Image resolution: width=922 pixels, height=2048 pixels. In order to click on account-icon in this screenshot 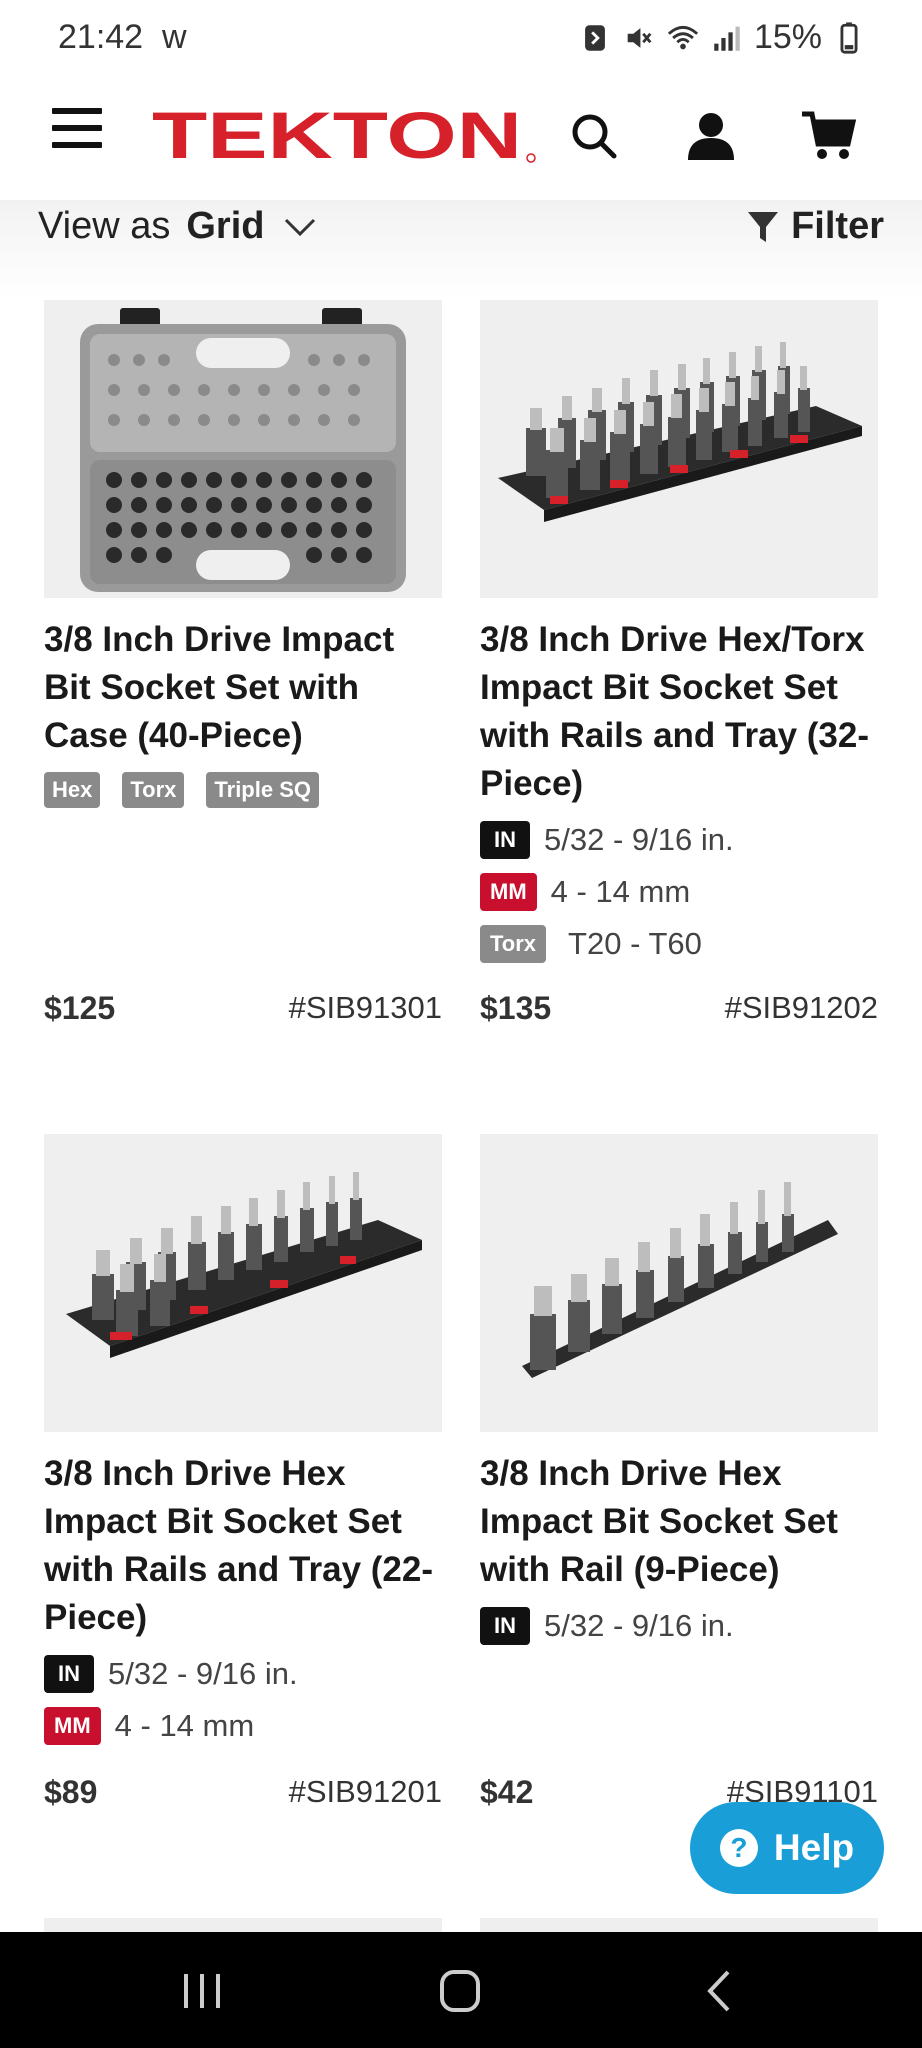, I will do `click(711, 136)`.